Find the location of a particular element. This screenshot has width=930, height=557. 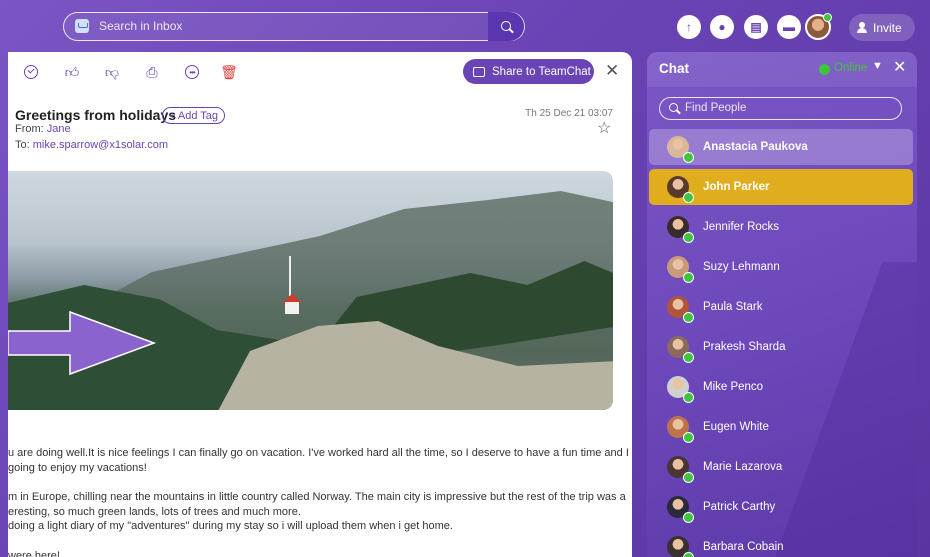

contact-item: Jennifer Rocks is located at coordinates (781, 227).